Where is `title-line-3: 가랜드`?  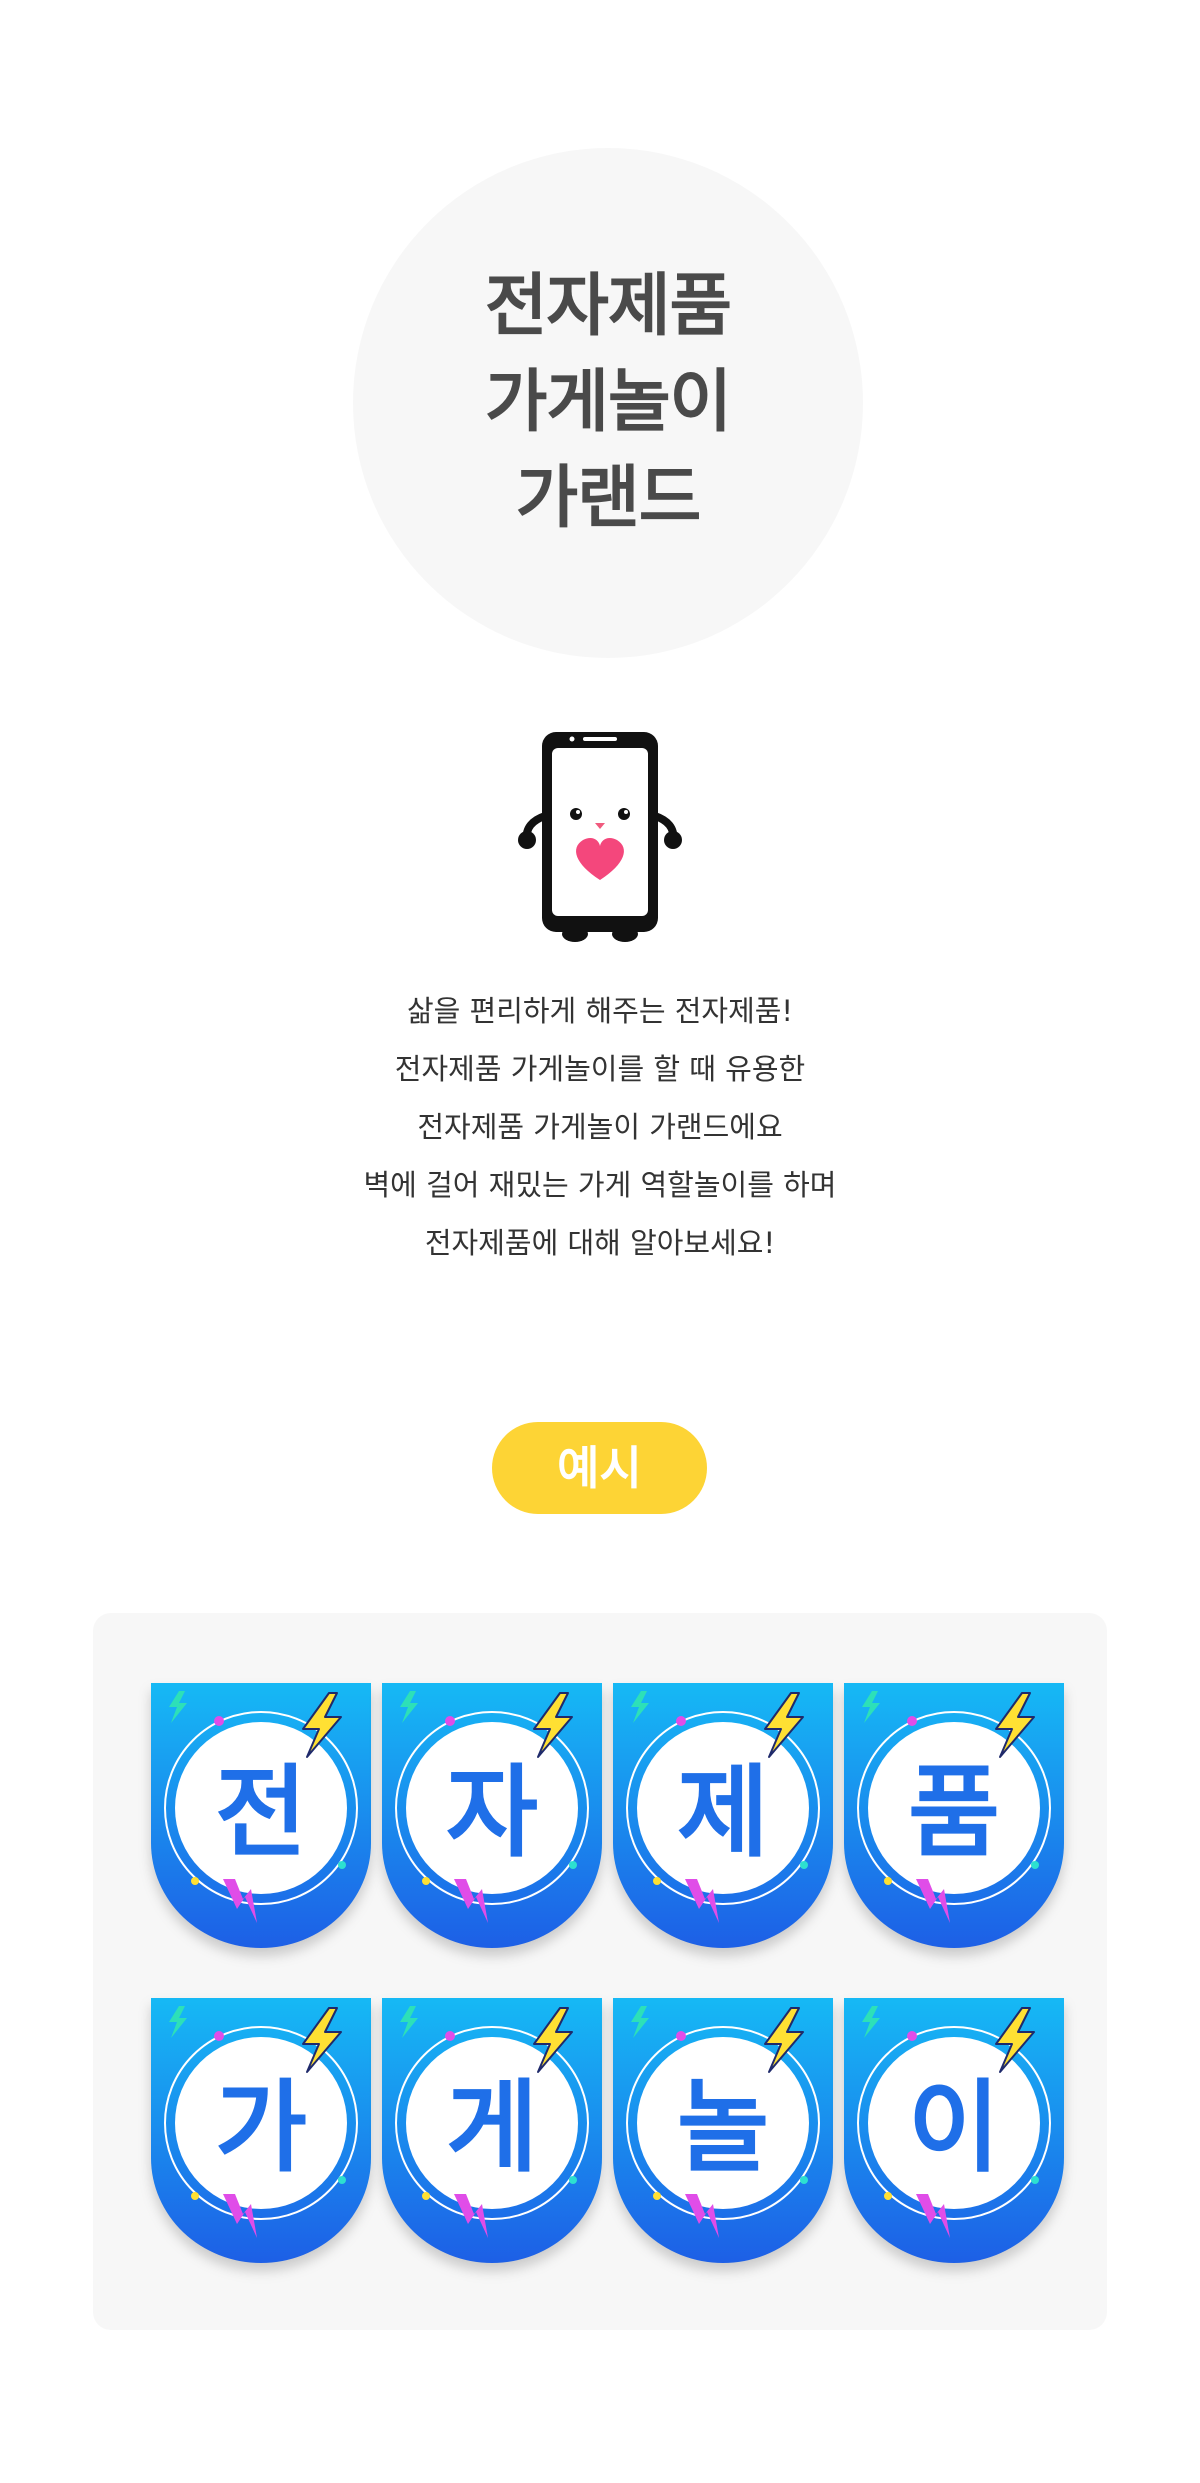 title-line-3: 가랜드 is located at coordinates (608, 498).